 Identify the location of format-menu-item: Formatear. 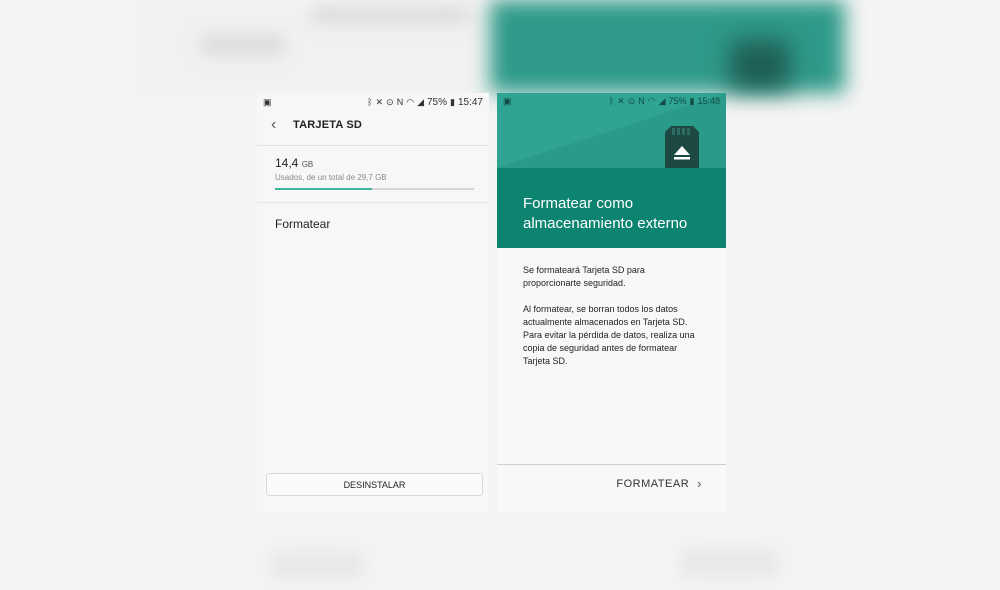
(373, 224).